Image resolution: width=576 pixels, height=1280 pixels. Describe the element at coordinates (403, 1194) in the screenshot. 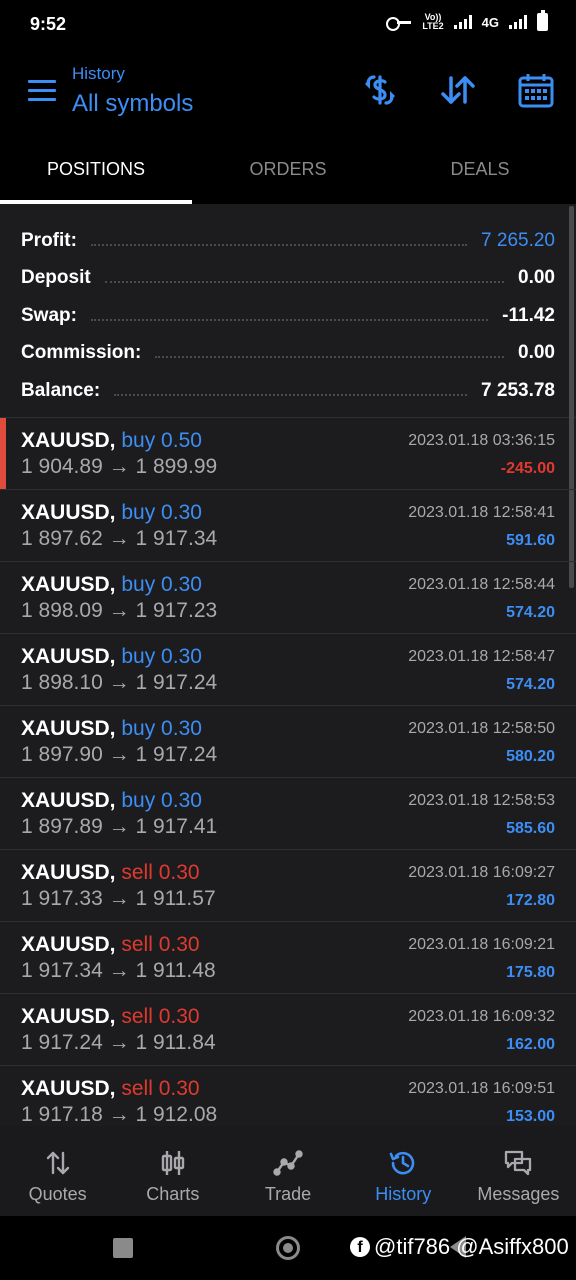

I see `nav-label: History` at that location.